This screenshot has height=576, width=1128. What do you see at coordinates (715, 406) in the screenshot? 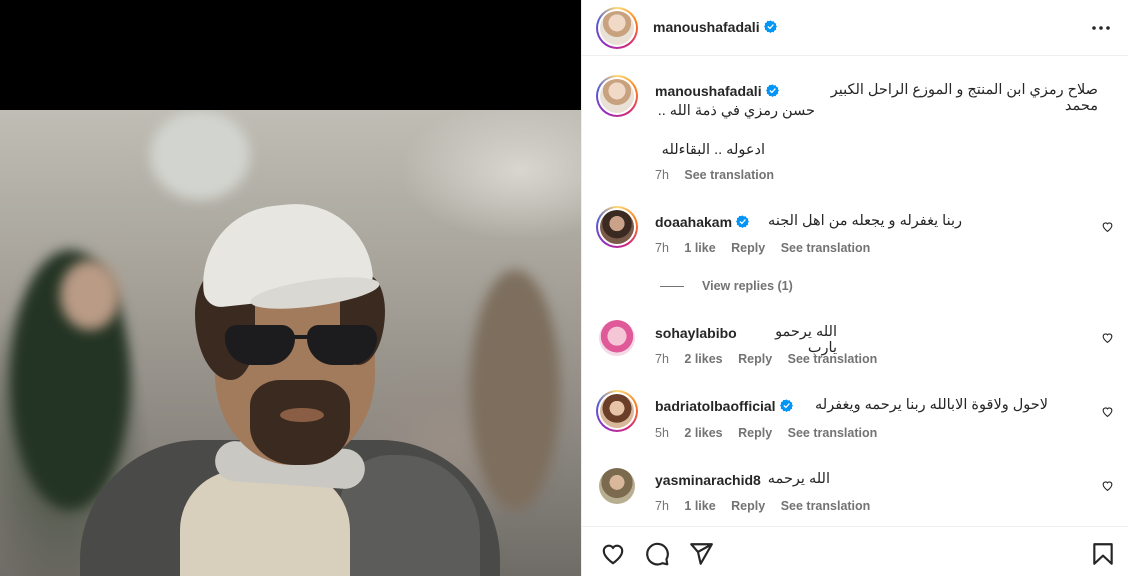
I see `comment-username: badriatolbaofficial` at bounding box center [715, 406].